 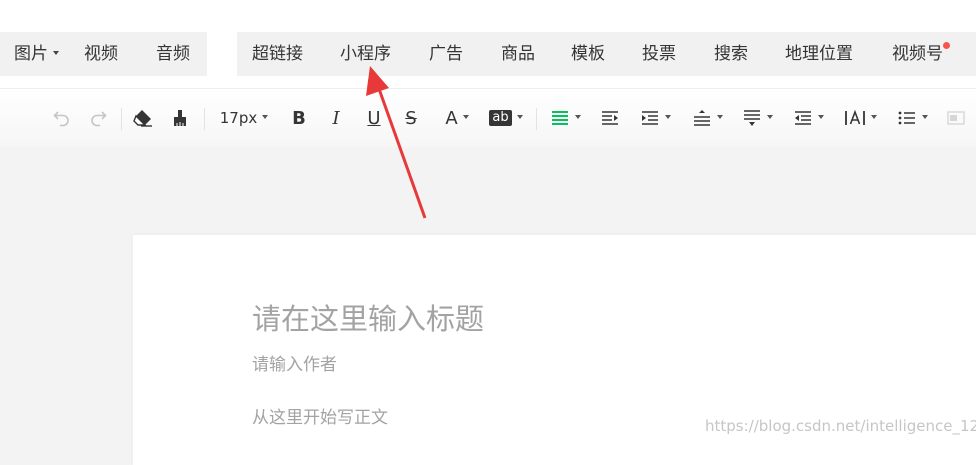 I want to click on annotation-arrow-head, so click(x=377, y=81).